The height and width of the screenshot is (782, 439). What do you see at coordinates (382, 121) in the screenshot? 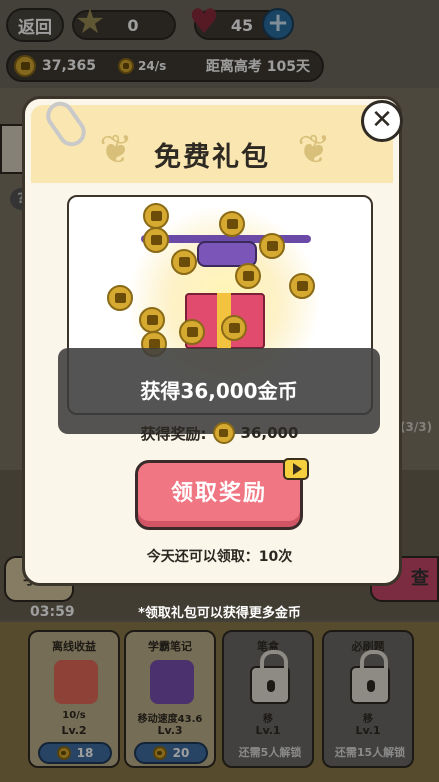
I see `close-button: ✕` at bounding box center [382, 121].